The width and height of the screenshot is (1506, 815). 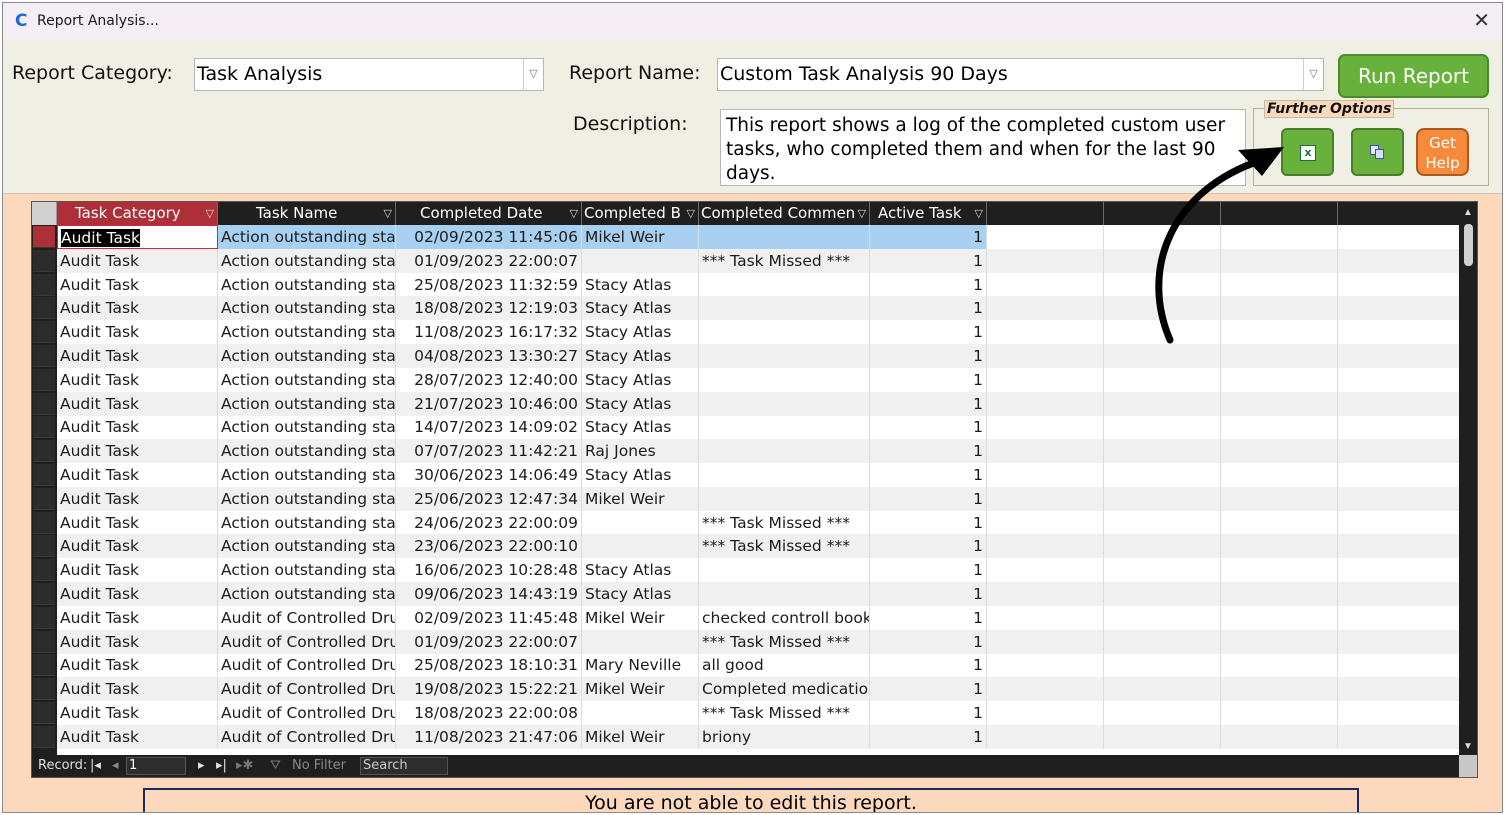 What do you see at coordinates (1481, 20) in the screenshot?
I see `close-icon: ✕` at bounding box center [1481, 20].